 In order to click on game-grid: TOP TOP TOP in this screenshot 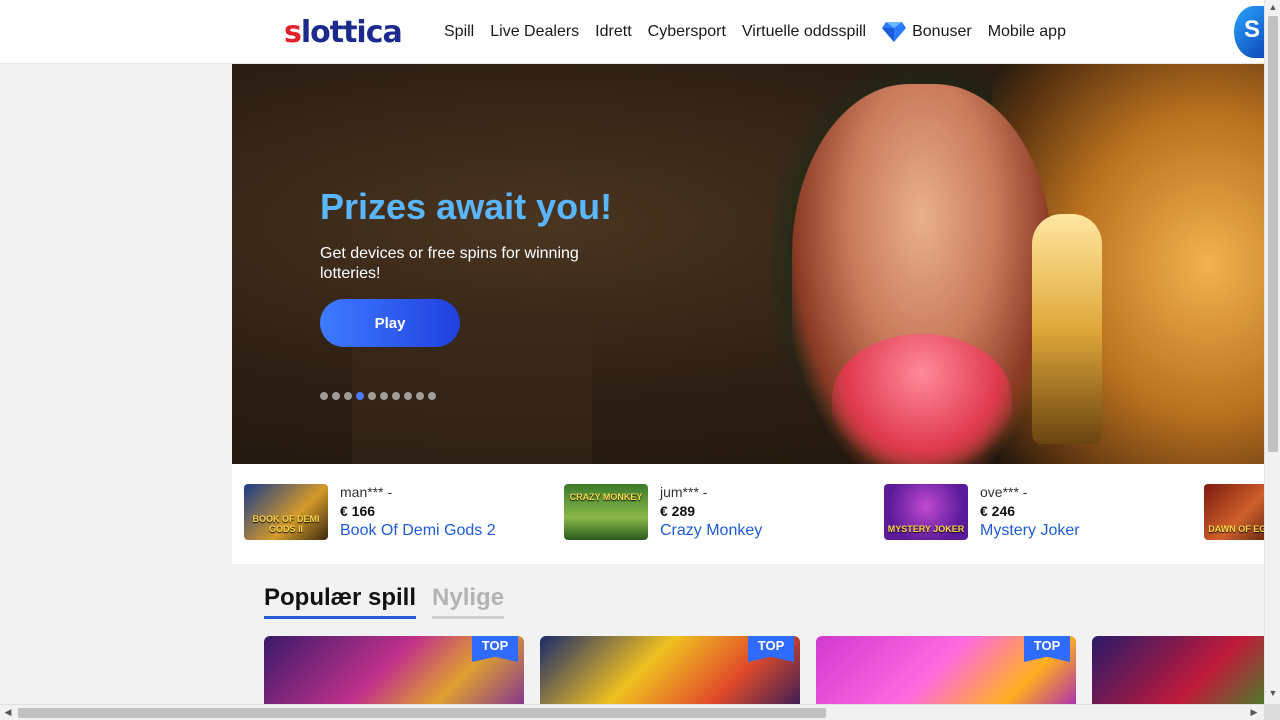, I will do `click(764, 671)`.